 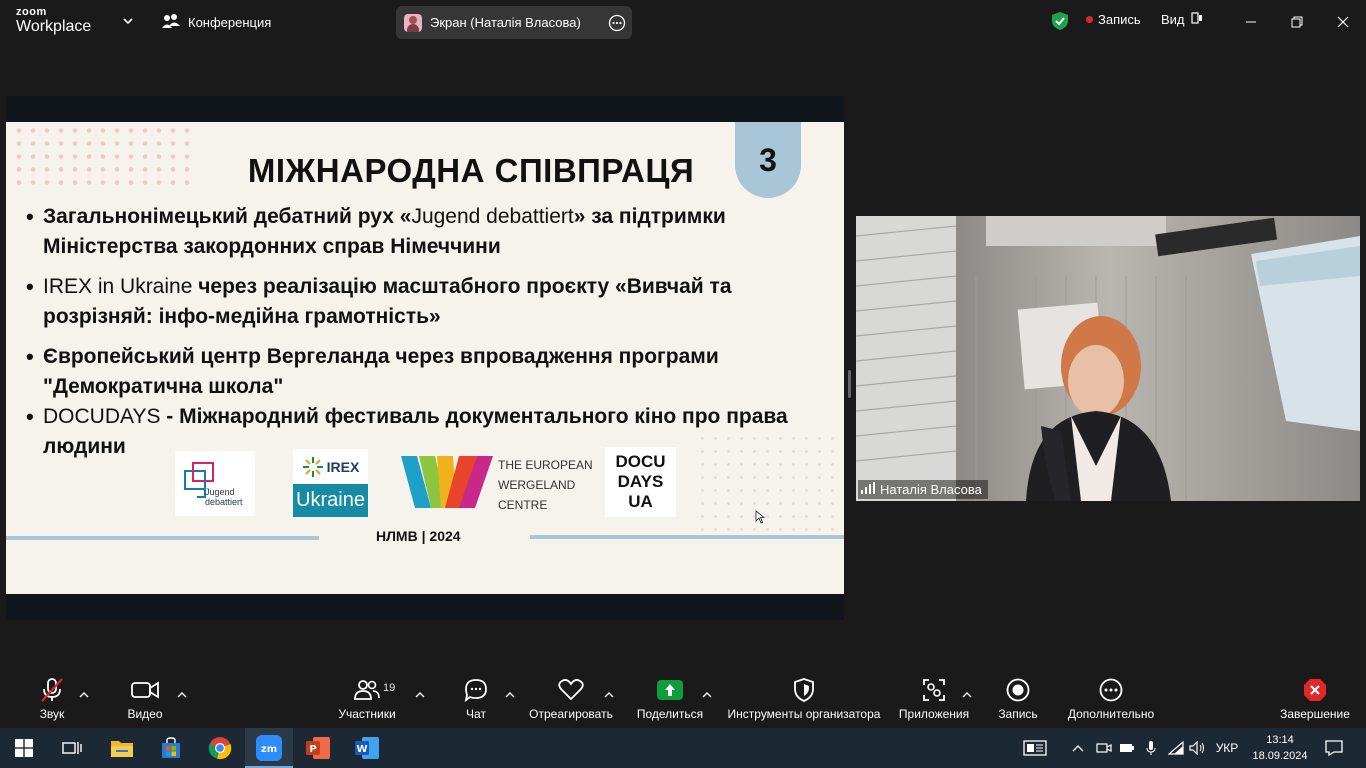 What do you see at coordinates (1151, 748) in the screenshot?
I see `microphone-icon` at bounding box center [1151, 748].